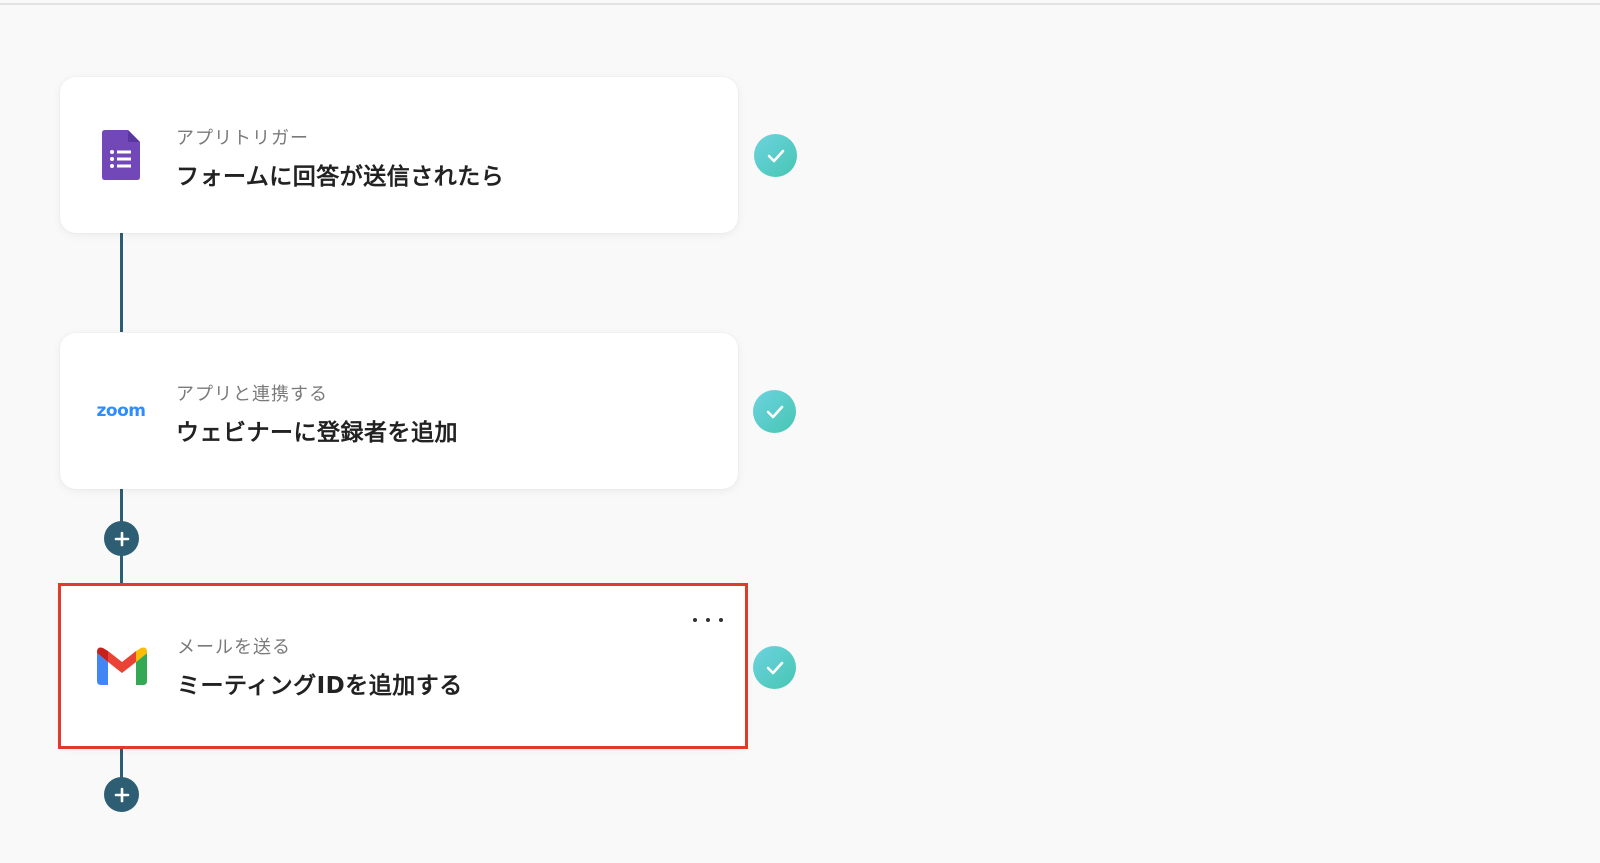  What do you see at coordinates (317, 433) in the screenshot?
I see `step-title: ウェビナーに登録者を追加` at bounding box center [317, 433].